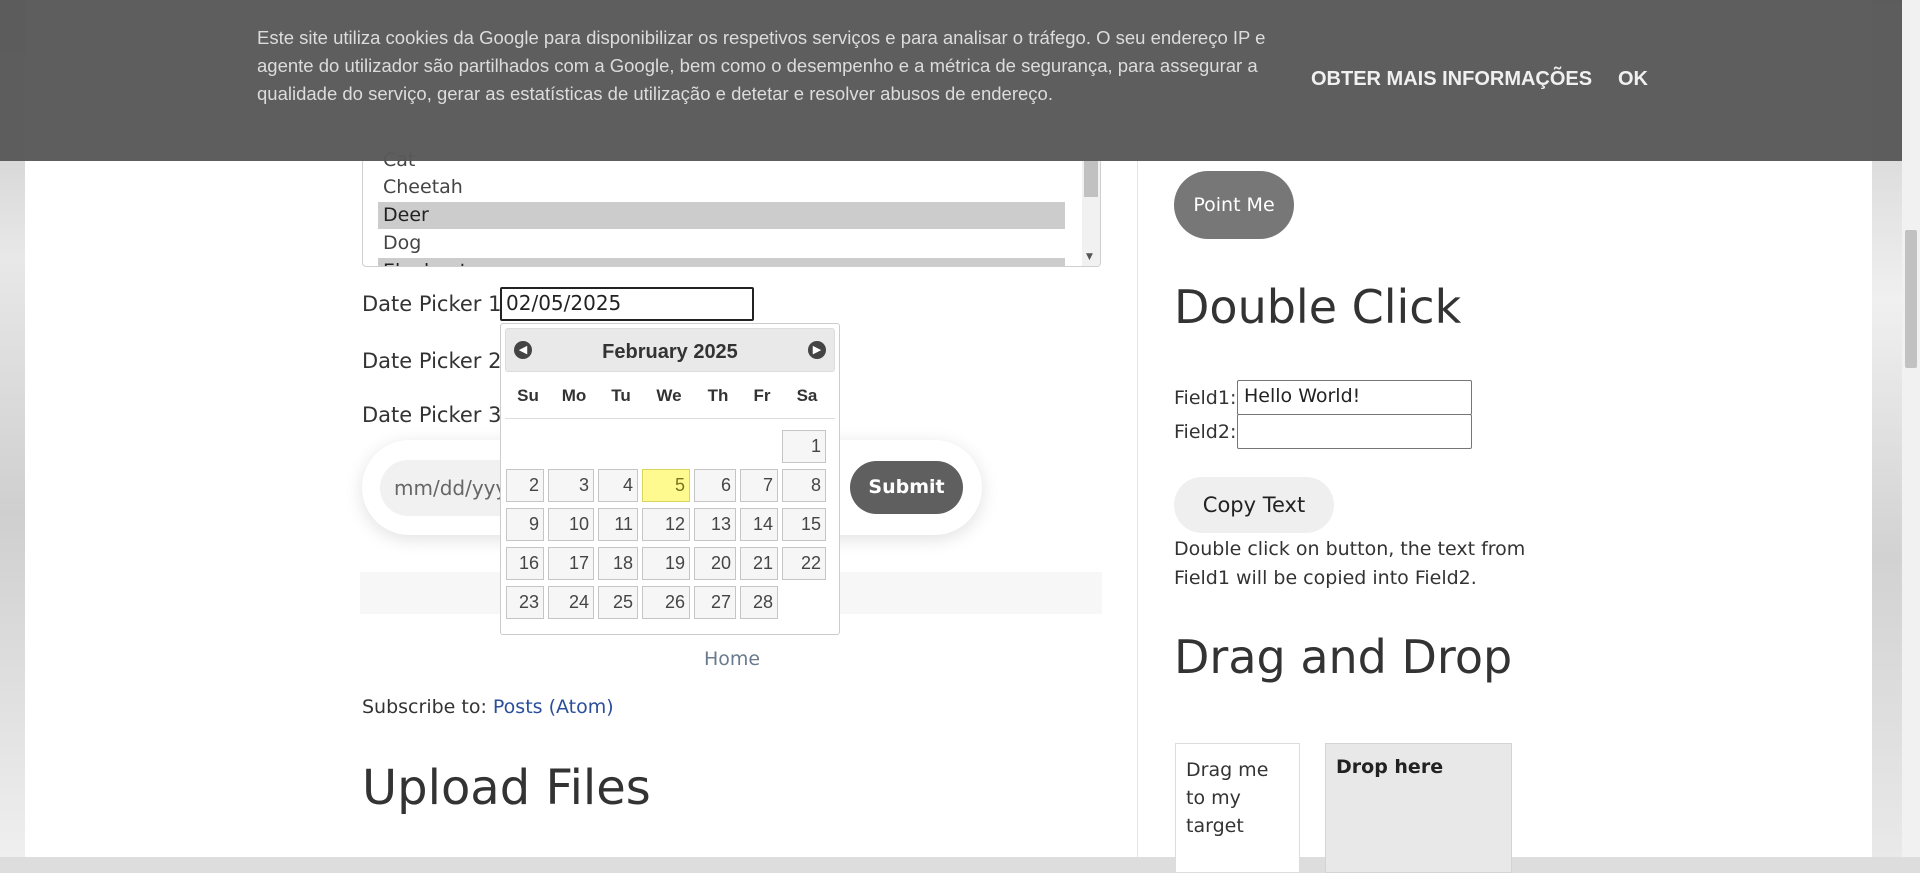  I want to click on weekday-header: Su Mo Tu We Th Fr Sa, so click(670, 396).